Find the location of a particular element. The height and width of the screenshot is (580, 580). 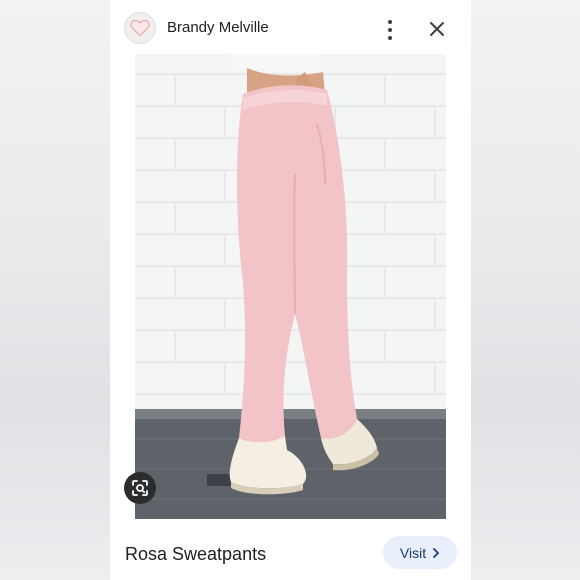

close-icon is located at coordinates (437, 29).